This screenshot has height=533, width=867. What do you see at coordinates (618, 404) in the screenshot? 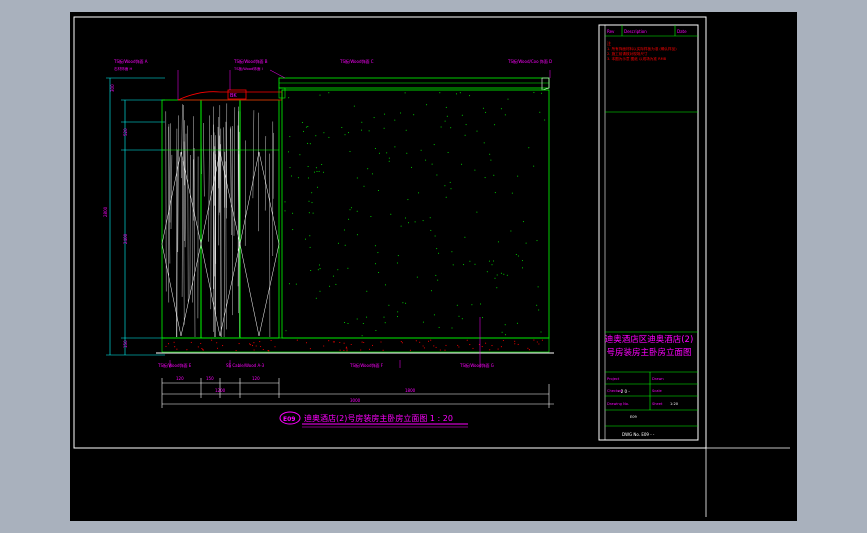
I see `tb-field-dwgno: Drawing No.` at bounding box center [618, 404].